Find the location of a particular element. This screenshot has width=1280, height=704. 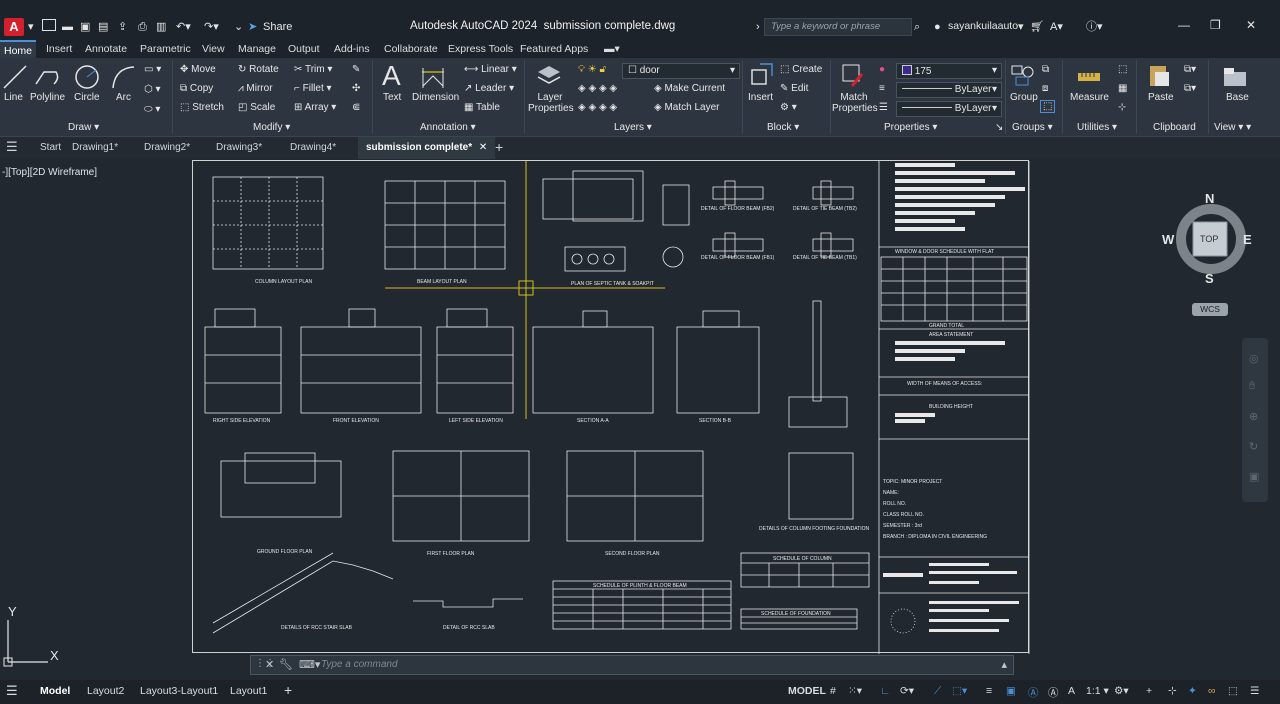

paste-button: Paste is located at coordinates (1161, 97).